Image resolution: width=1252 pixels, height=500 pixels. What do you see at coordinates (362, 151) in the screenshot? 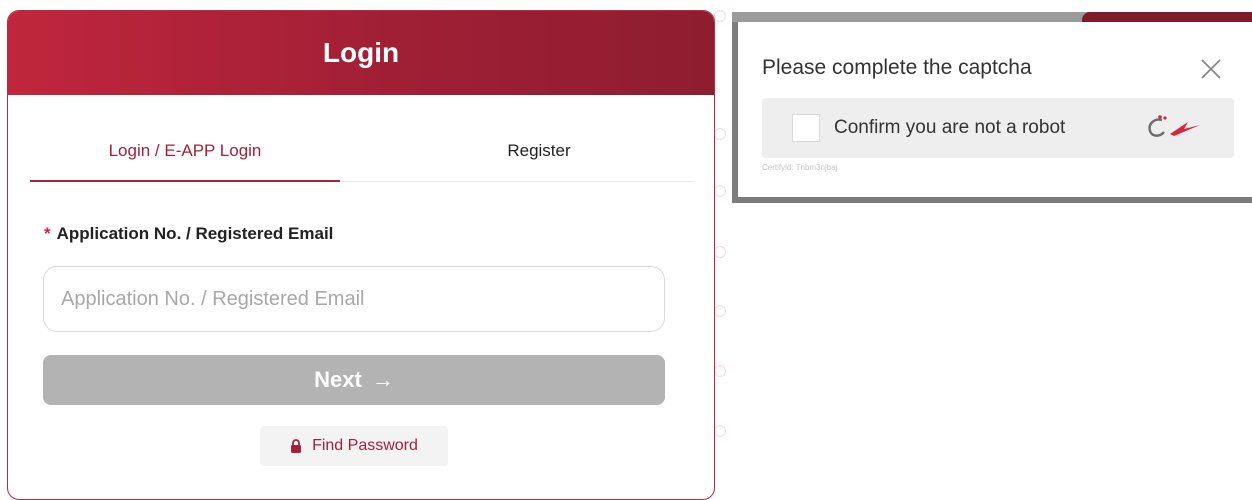
I see `login-tabs: Login / E-APP Login Register` at bounding box center [362, 151].